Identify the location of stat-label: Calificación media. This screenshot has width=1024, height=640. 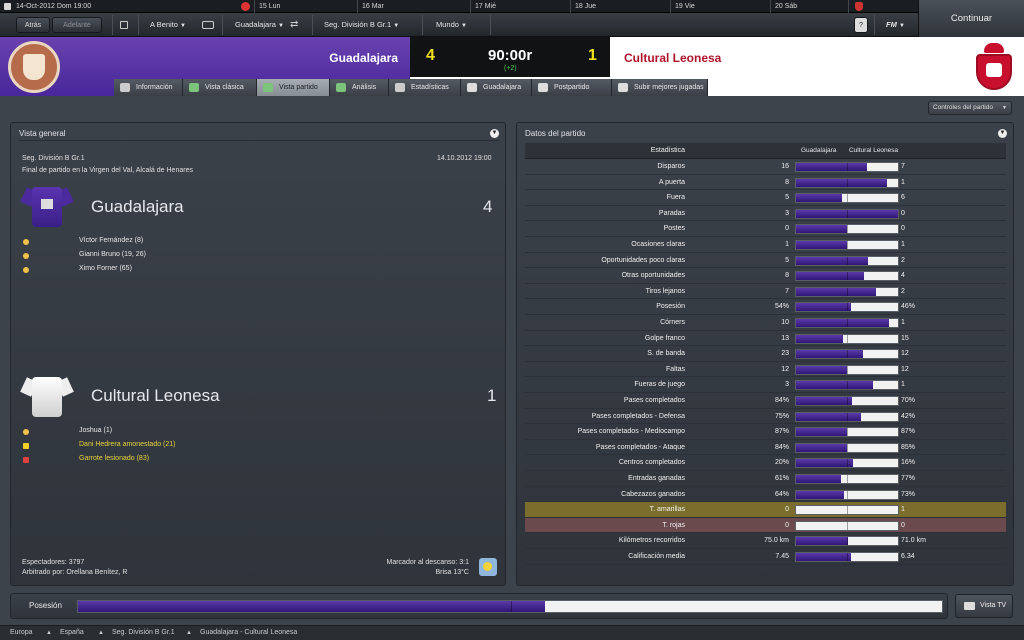
(656, 556).